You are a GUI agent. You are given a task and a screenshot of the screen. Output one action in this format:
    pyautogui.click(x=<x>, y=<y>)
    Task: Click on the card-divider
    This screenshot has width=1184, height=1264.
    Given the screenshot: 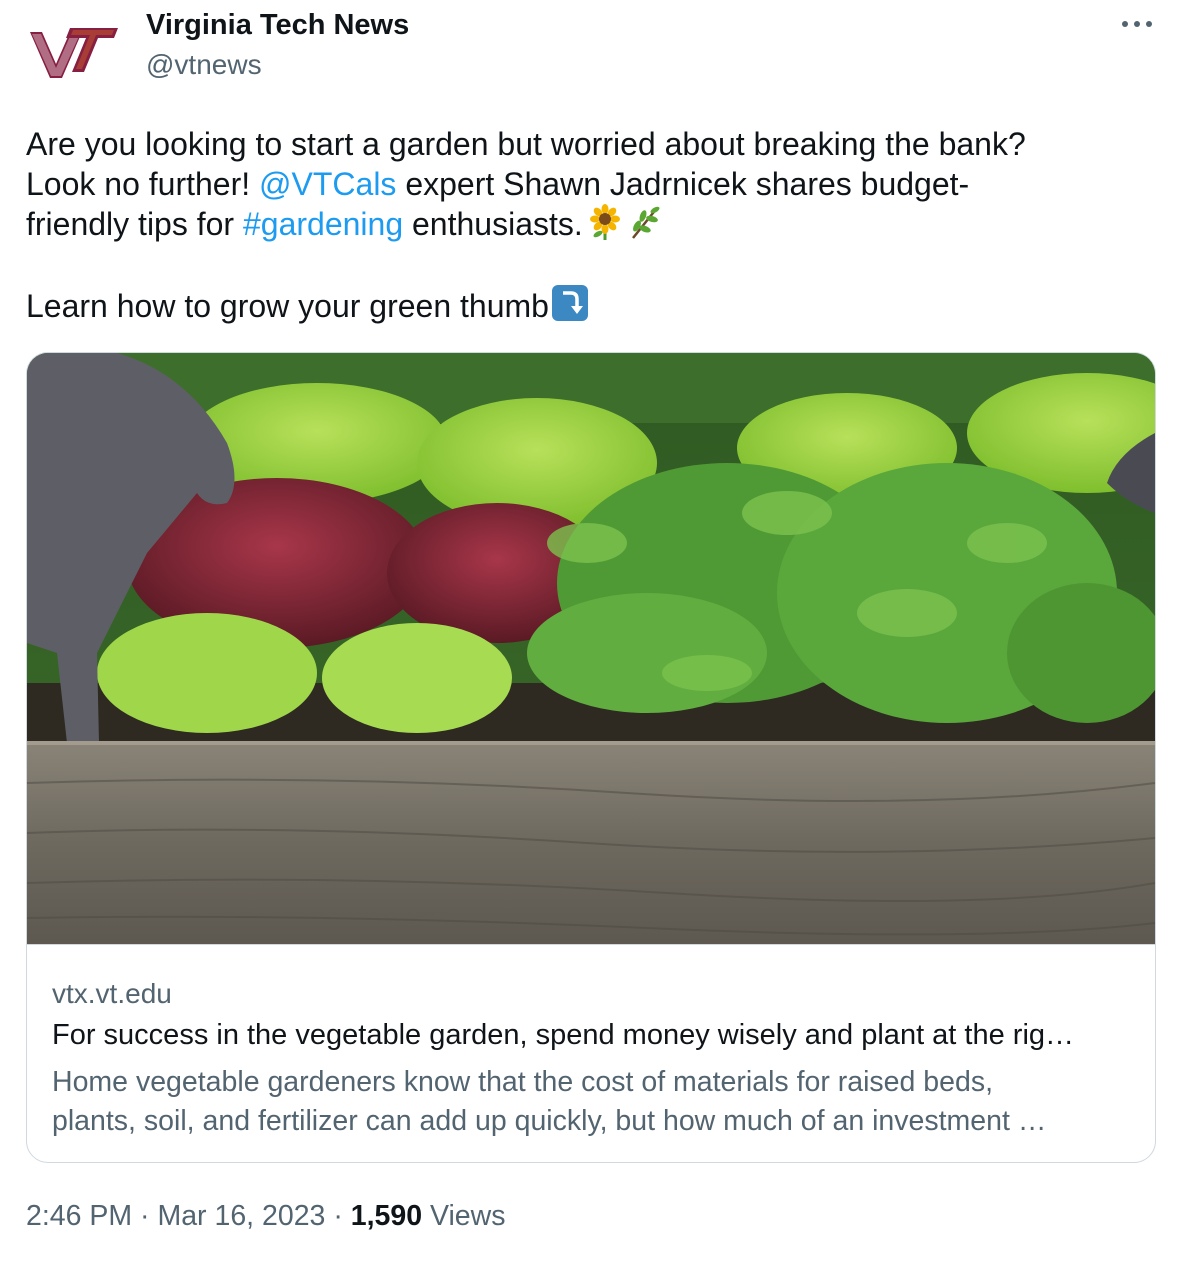 What is the action you would take?
    pyautogui.click(x=591, y=944)
    